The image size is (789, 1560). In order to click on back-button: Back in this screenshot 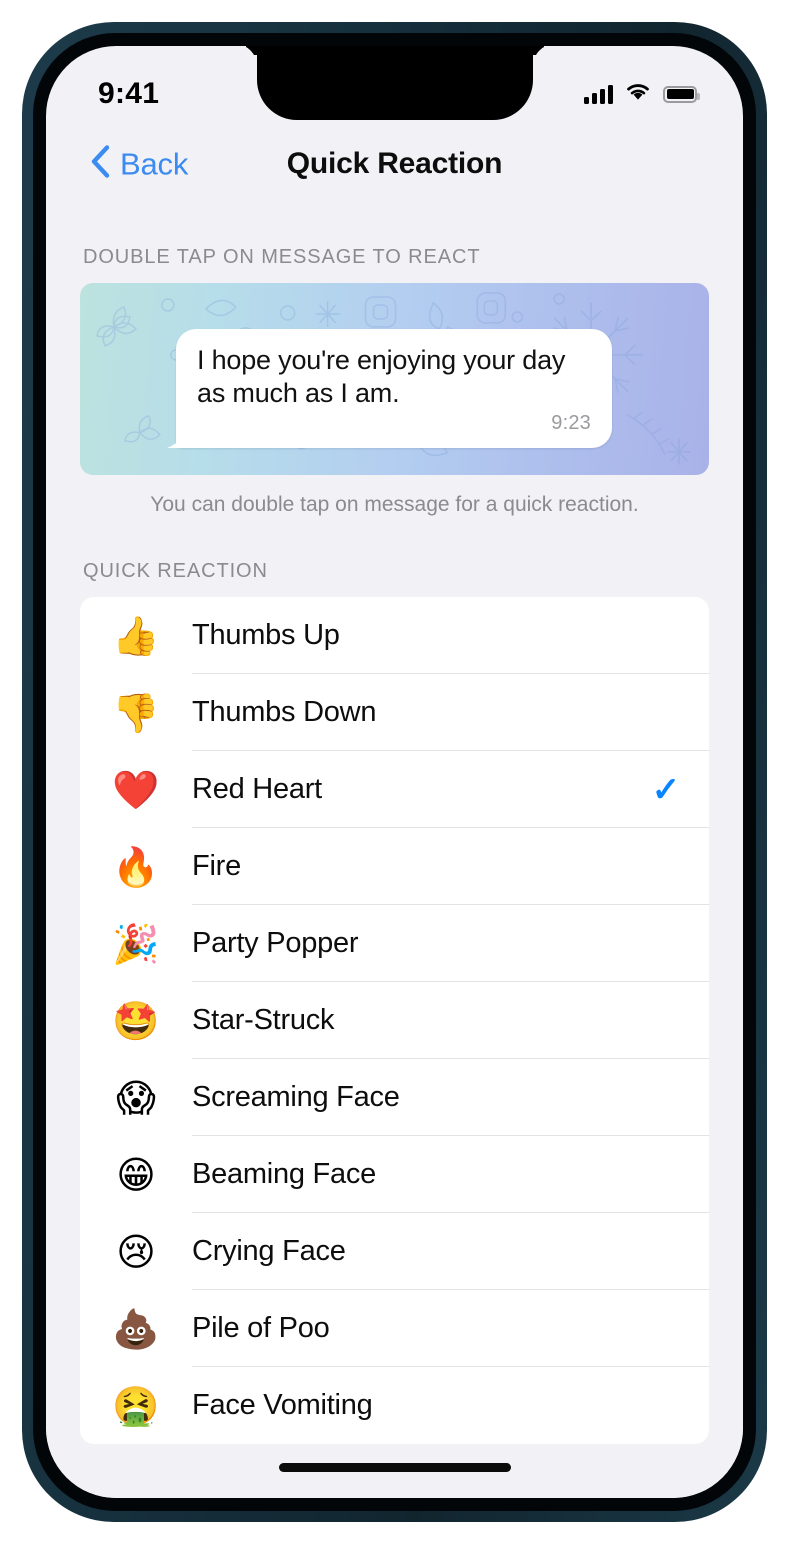, I will do `click(139, 164)`.